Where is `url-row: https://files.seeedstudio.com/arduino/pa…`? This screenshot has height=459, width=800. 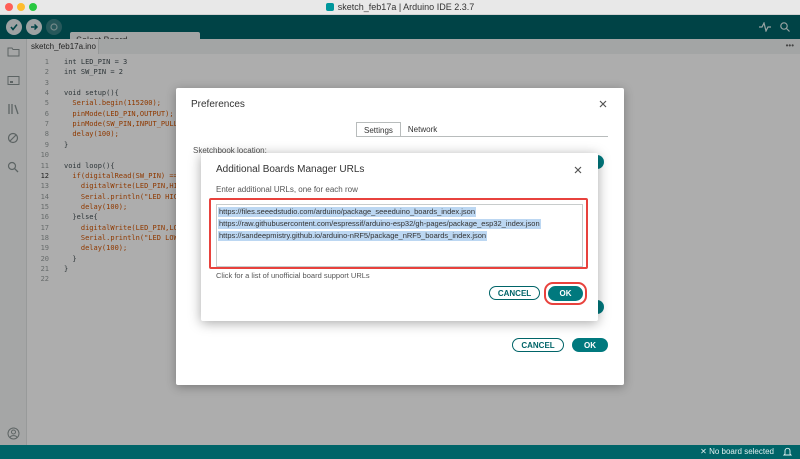 url-row: https://files.seeedstudio.com/arduino/pa… is located at coordinates (347, 212).